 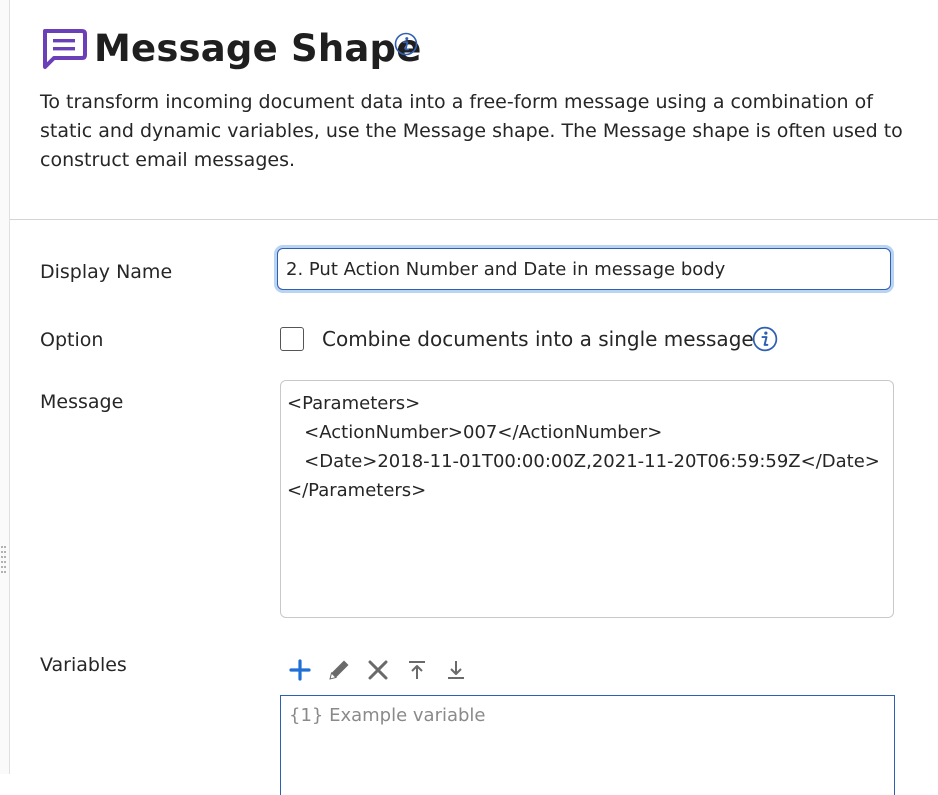 I want to click on edit-variable-button, so click(x=339, y=670).